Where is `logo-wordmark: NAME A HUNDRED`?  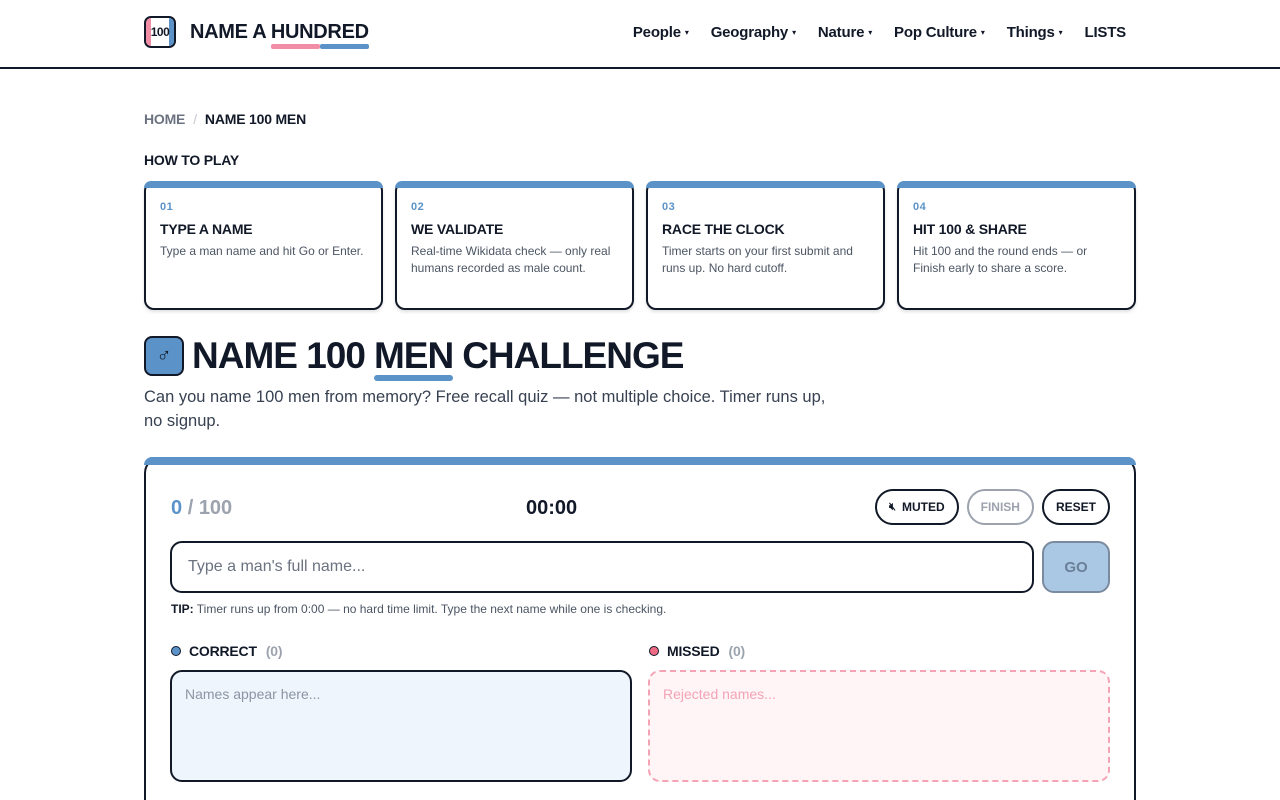
logo-wordmark: NAME A HUNDRED is located at coordinates (279, 34).